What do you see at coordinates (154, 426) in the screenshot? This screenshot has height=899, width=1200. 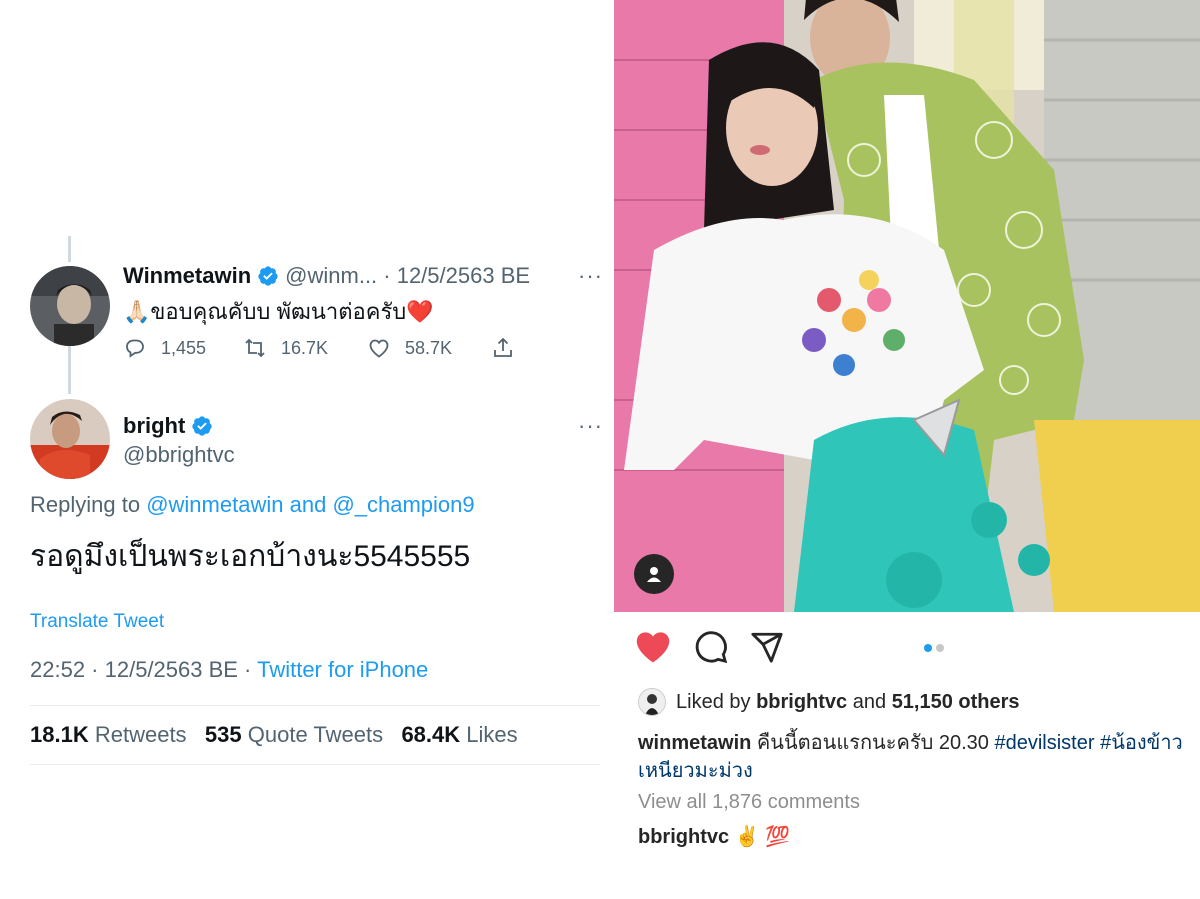 I see `tweet2-author-name: bright` at bounding box center [154, 426].